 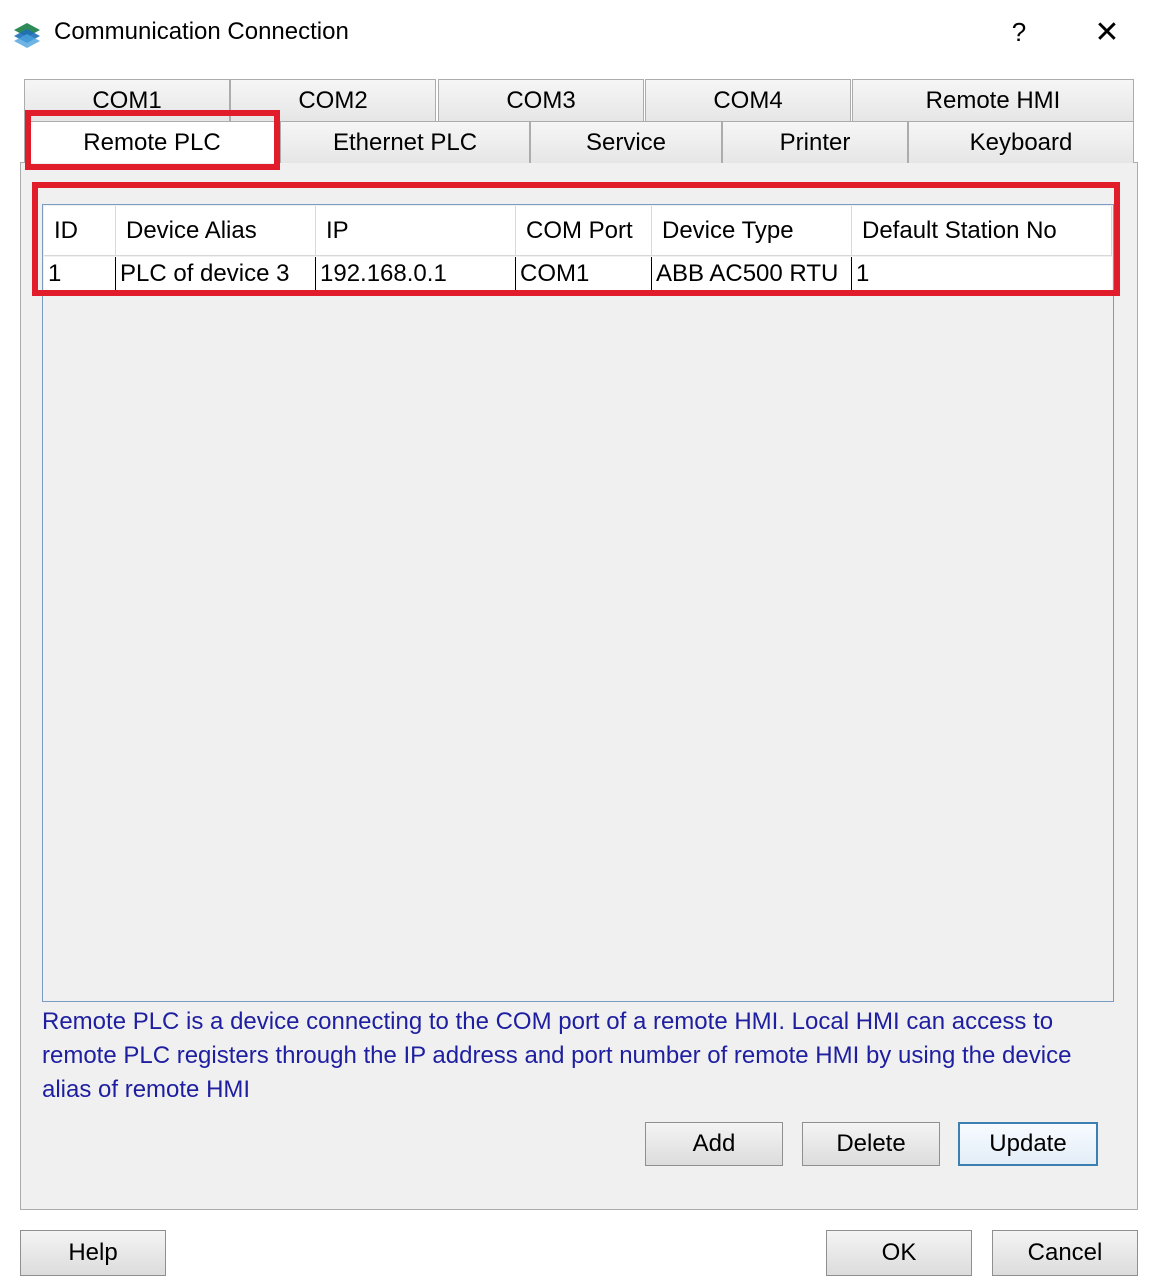 I want to click on tab-ethernet-plc: Ethernet PLC, so click(x=405, y=142).